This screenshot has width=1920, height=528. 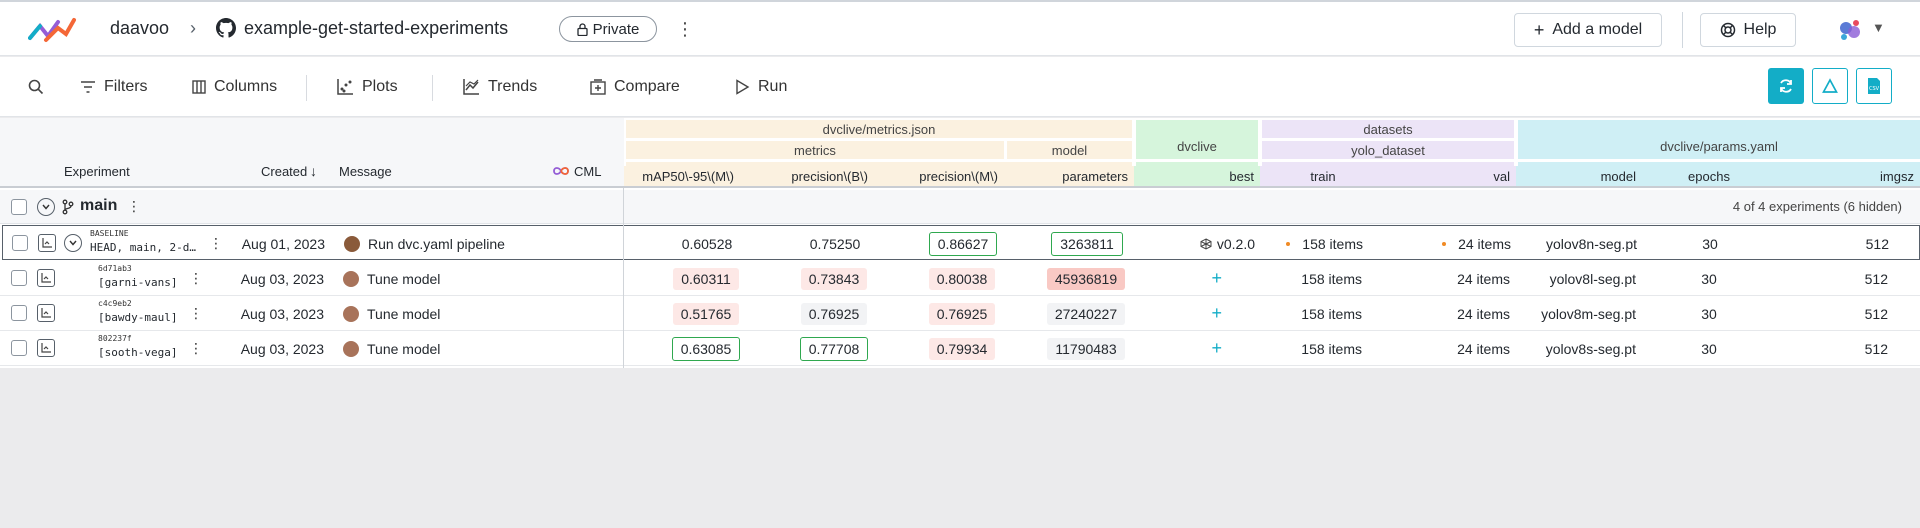 What do you see at coordinates (471, 87) in the screenshot?
I see `line-chart-icon` at bounding box center [471, 87].